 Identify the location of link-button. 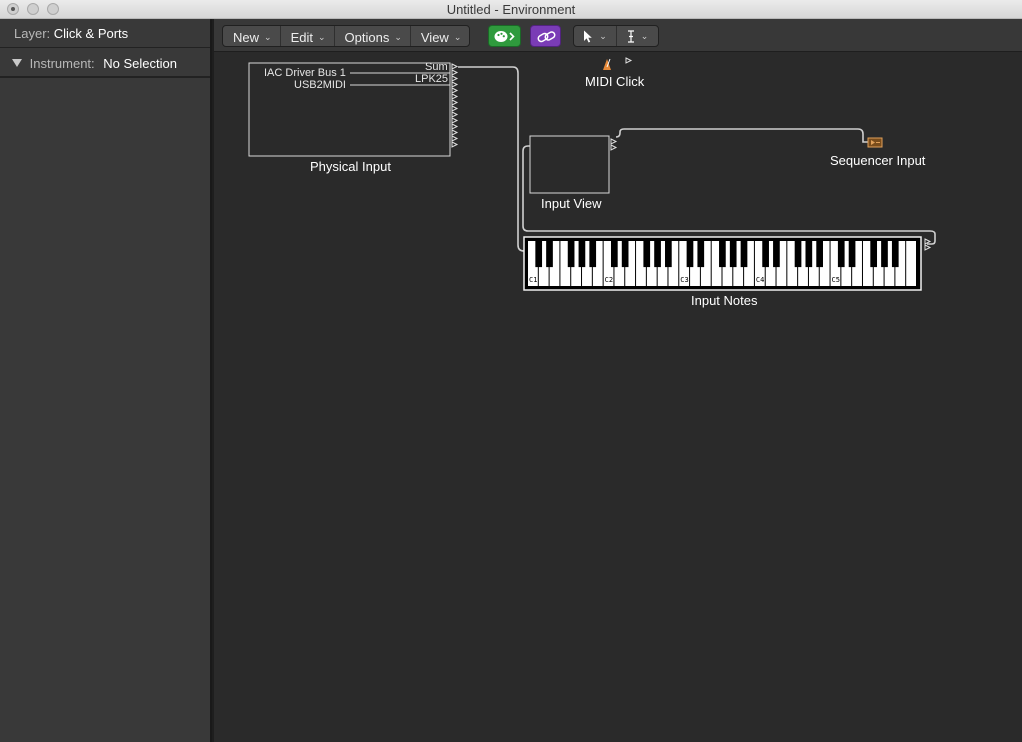
(545, 36).